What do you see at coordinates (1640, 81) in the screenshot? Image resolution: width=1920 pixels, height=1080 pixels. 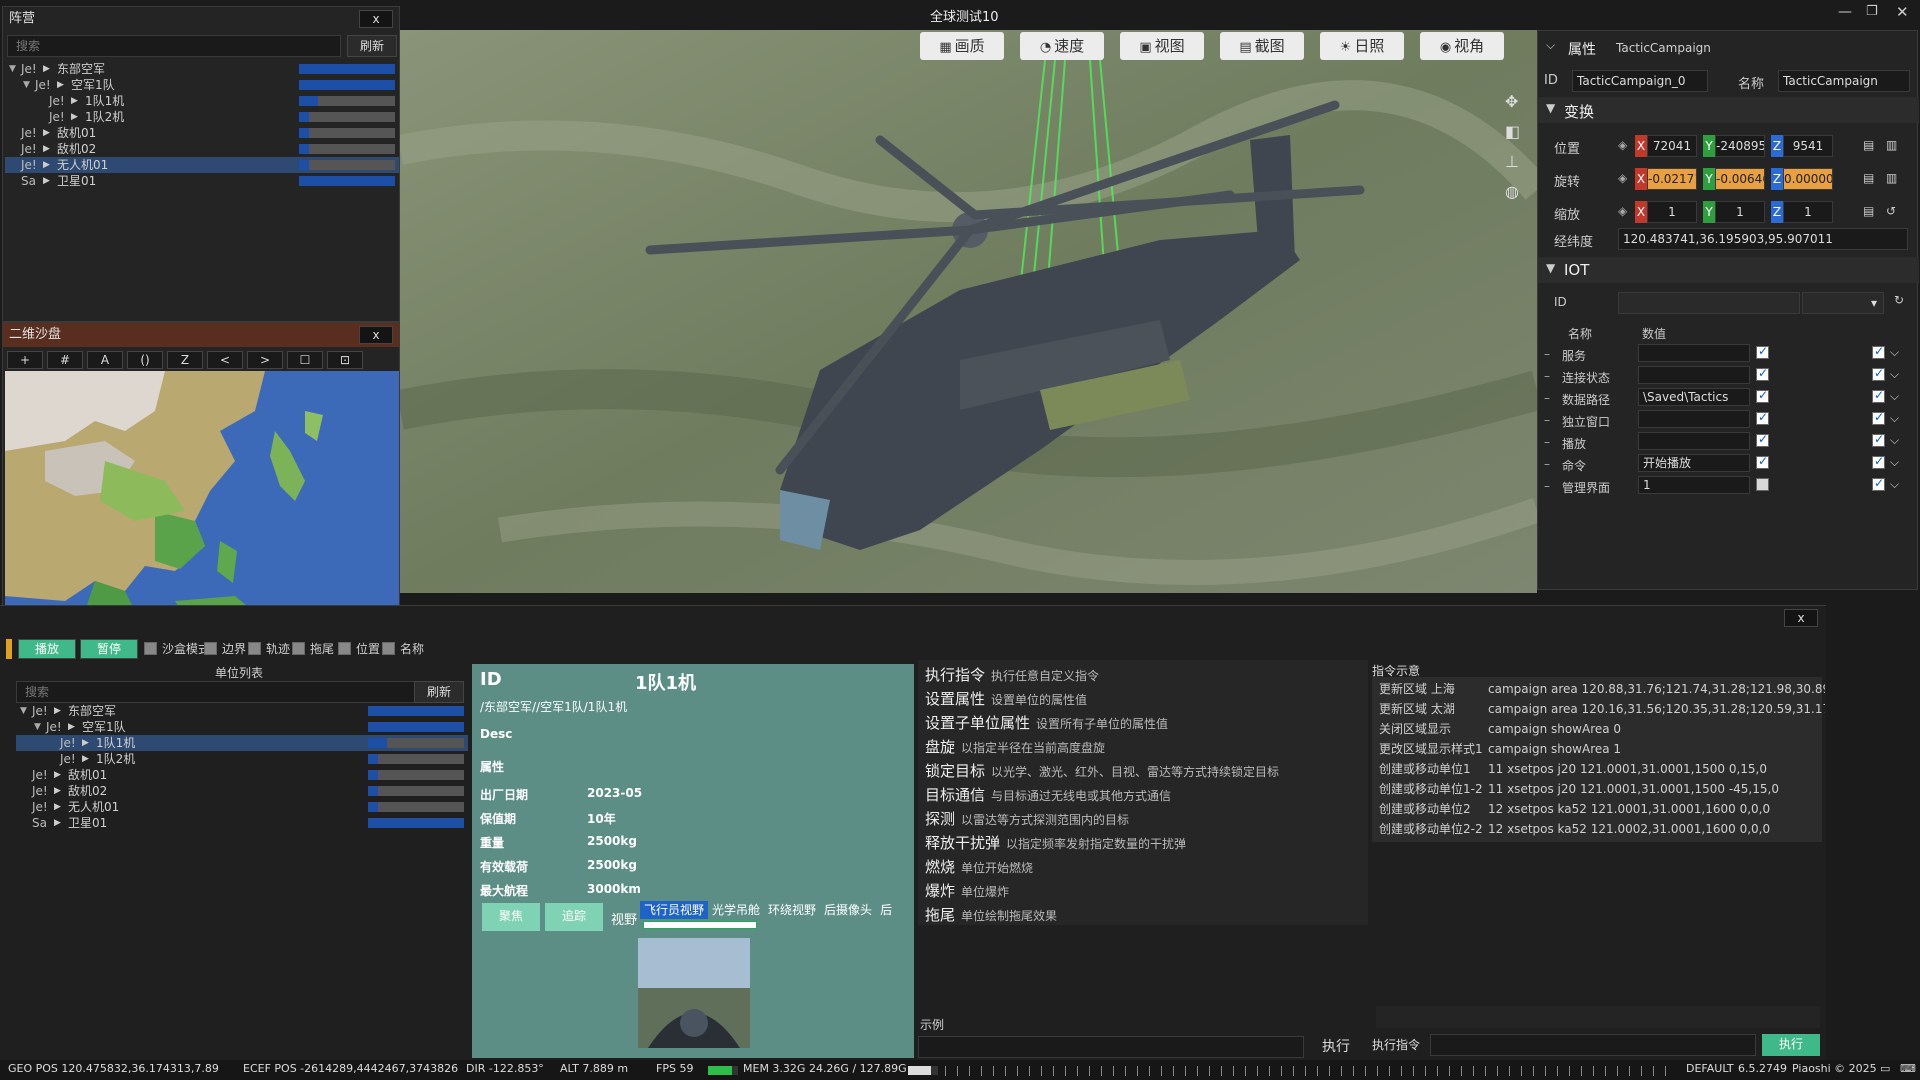 I see `id-field: TacticCampaign_0` at bounding box center [1640, 81].